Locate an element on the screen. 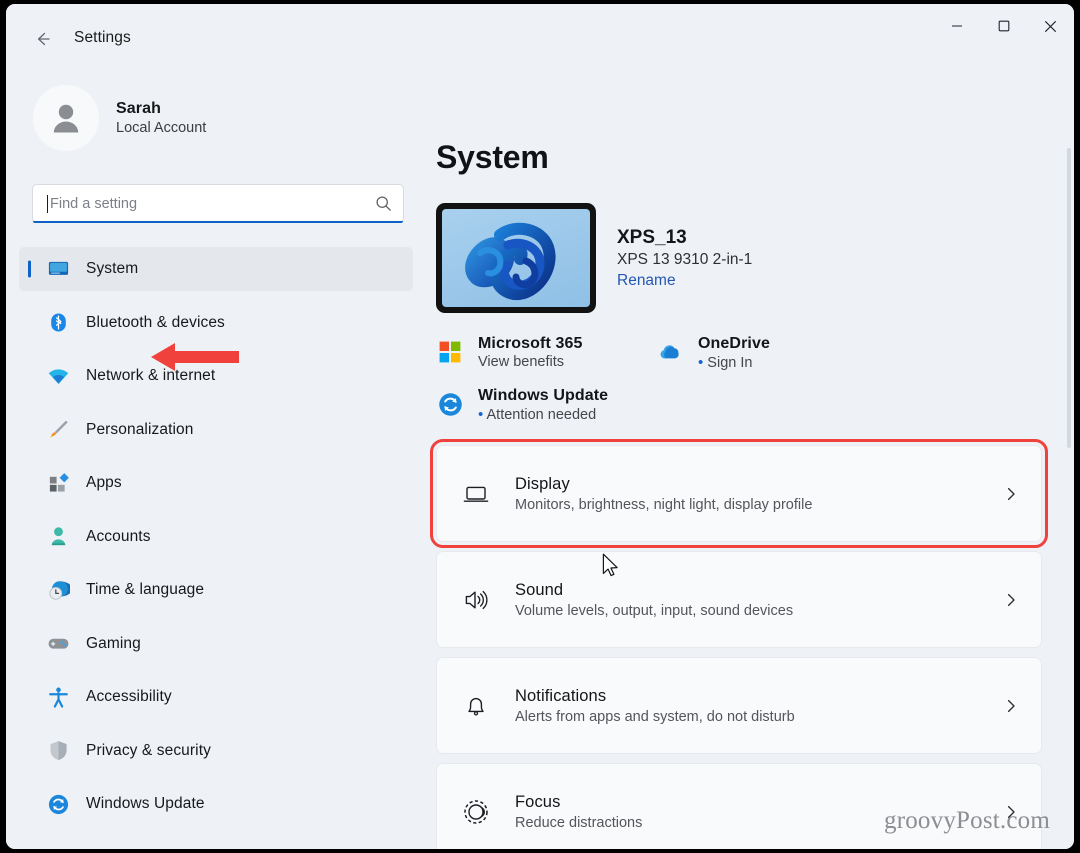 This screenshot has width=1080, height=853. page-title: System is located at coordinates (492, 157).